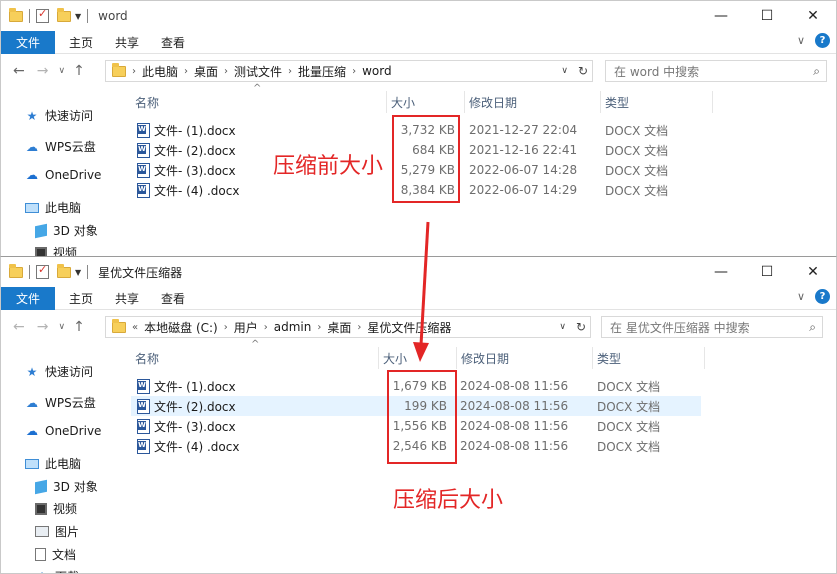 This screenshot has height=574, width=837. What do you see at coordinates (322, 71) in the screenshot?
I see `breadcrumb-item: 批量压缩` at bounding box center [322, 71].